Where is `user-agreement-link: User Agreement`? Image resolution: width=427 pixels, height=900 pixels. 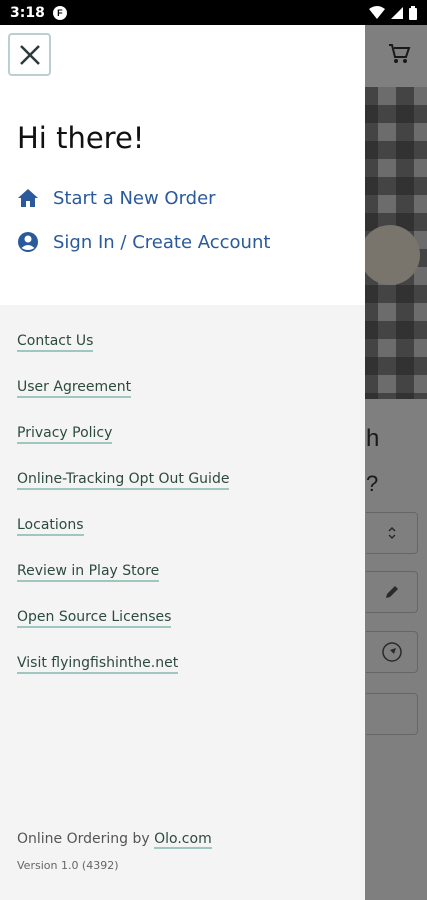 user-agreement-link: User Agreement is located at coordinates (74, 388).